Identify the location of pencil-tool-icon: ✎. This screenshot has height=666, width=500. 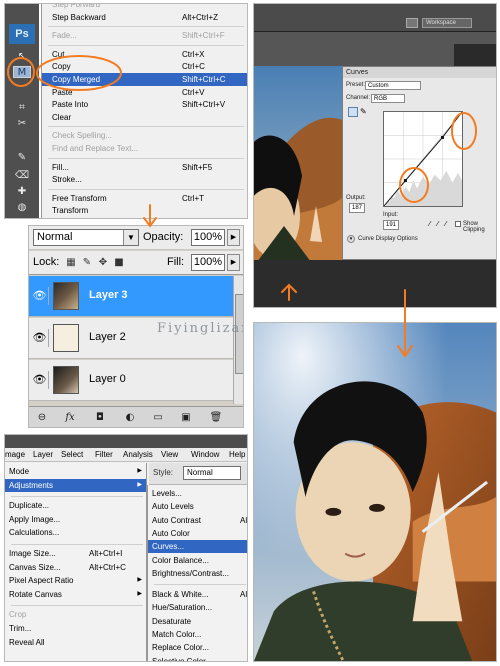
(363, 111).